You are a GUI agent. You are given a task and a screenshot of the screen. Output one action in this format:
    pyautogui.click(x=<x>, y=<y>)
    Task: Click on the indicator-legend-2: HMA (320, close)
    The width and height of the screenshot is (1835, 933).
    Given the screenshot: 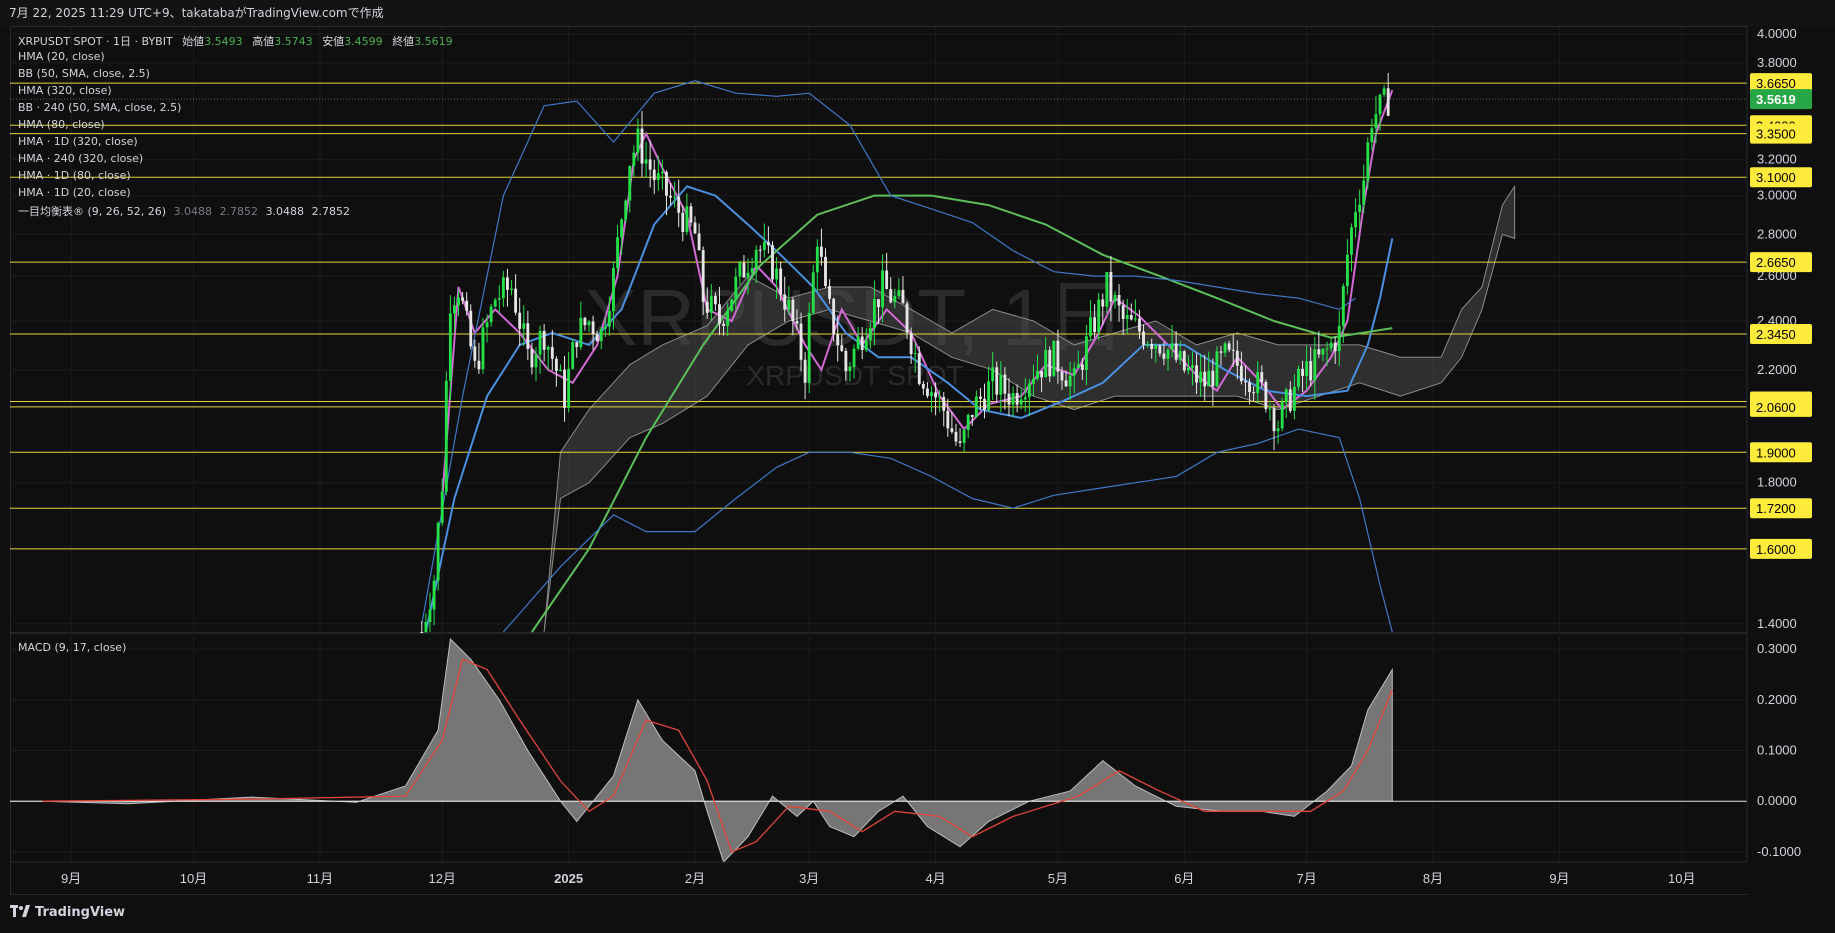 What is the action you would take?
    pyautogui.click(x=65, y=90)
    